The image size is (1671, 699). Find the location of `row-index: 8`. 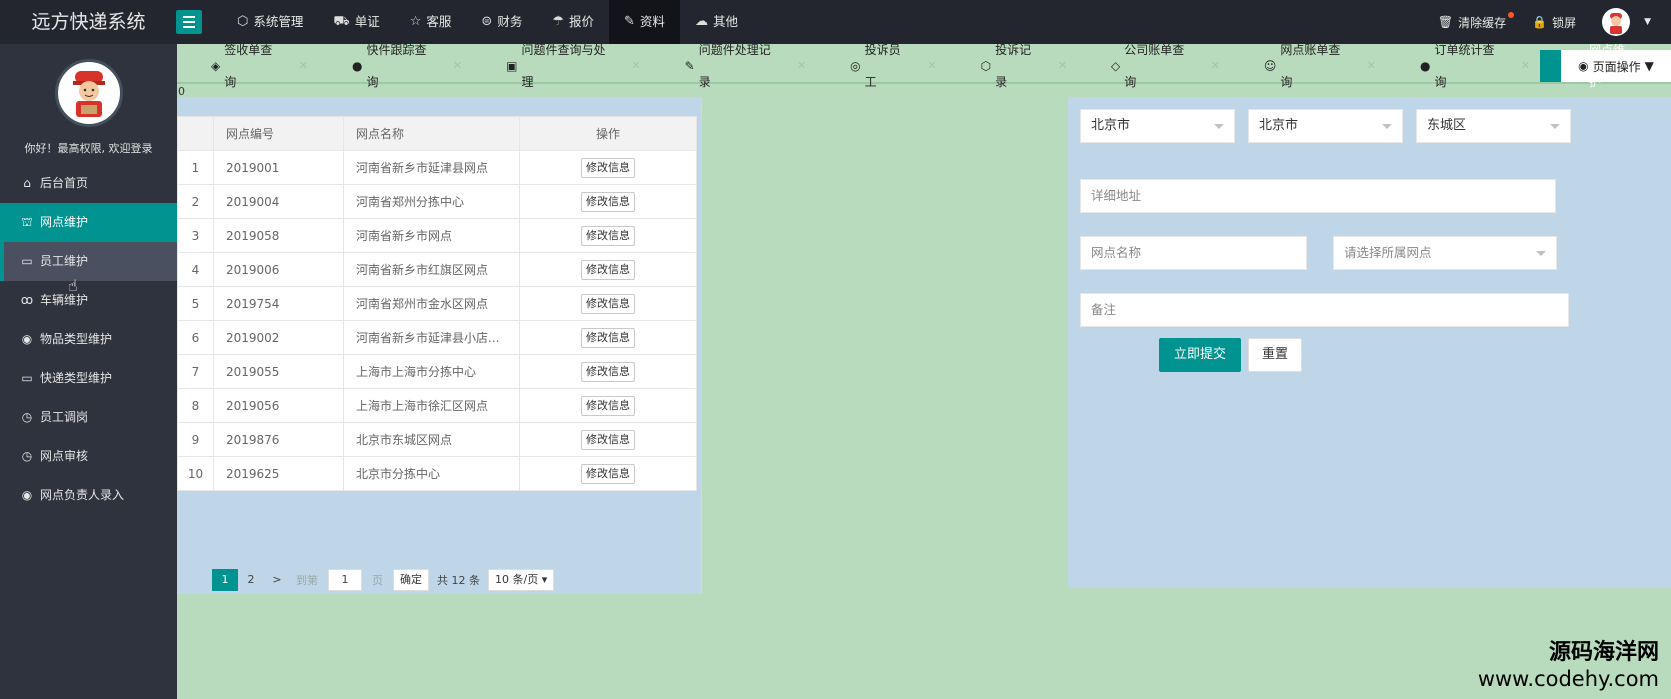

row-index: 8 is located at coordinates (195, 405).